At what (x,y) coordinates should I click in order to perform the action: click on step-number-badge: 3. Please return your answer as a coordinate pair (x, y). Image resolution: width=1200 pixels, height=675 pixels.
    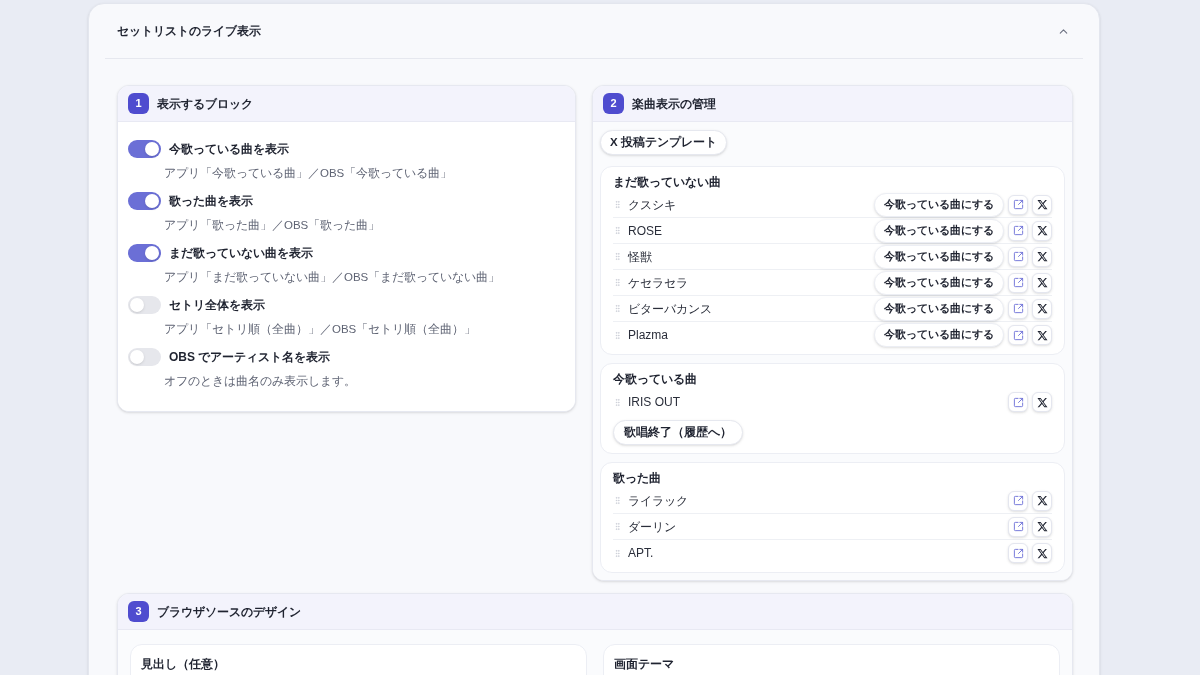
    Looking at the image, I should click on (138, 611).